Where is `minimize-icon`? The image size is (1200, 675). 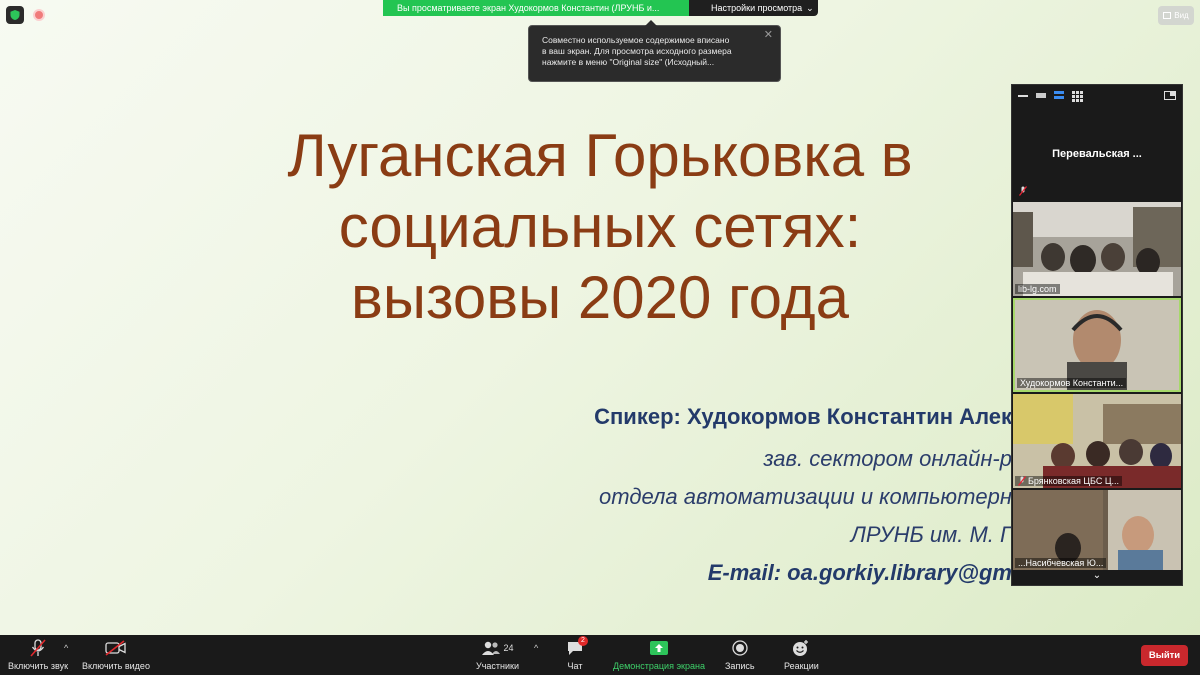 minimize-icon is located at coordinates (1023, 95).